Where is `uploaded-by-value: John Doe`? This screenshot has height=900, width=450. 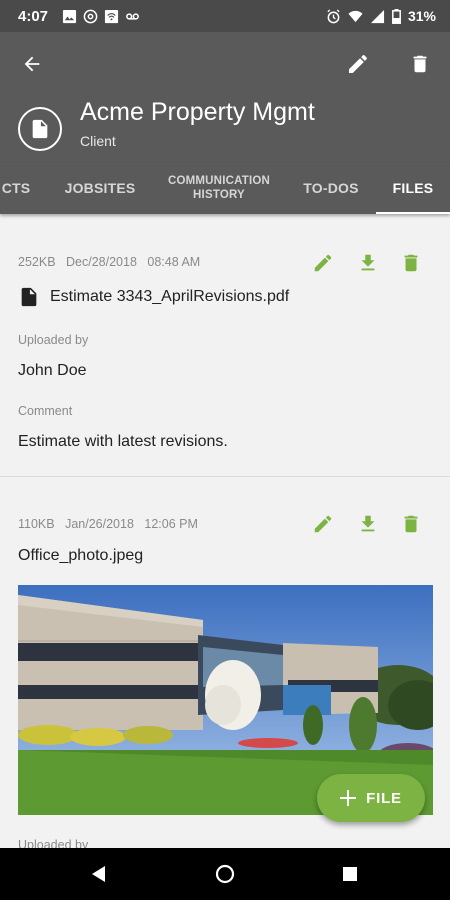
uploaded-by-value: John Doe is located at coordinates (52, 370).